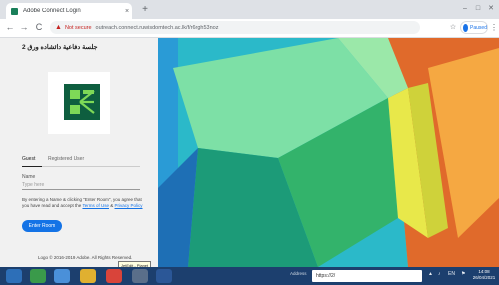  What do you see at coordinates (24, 27) in the screenshot?
I see `forward-button: →` at bounding box center [24, 27].